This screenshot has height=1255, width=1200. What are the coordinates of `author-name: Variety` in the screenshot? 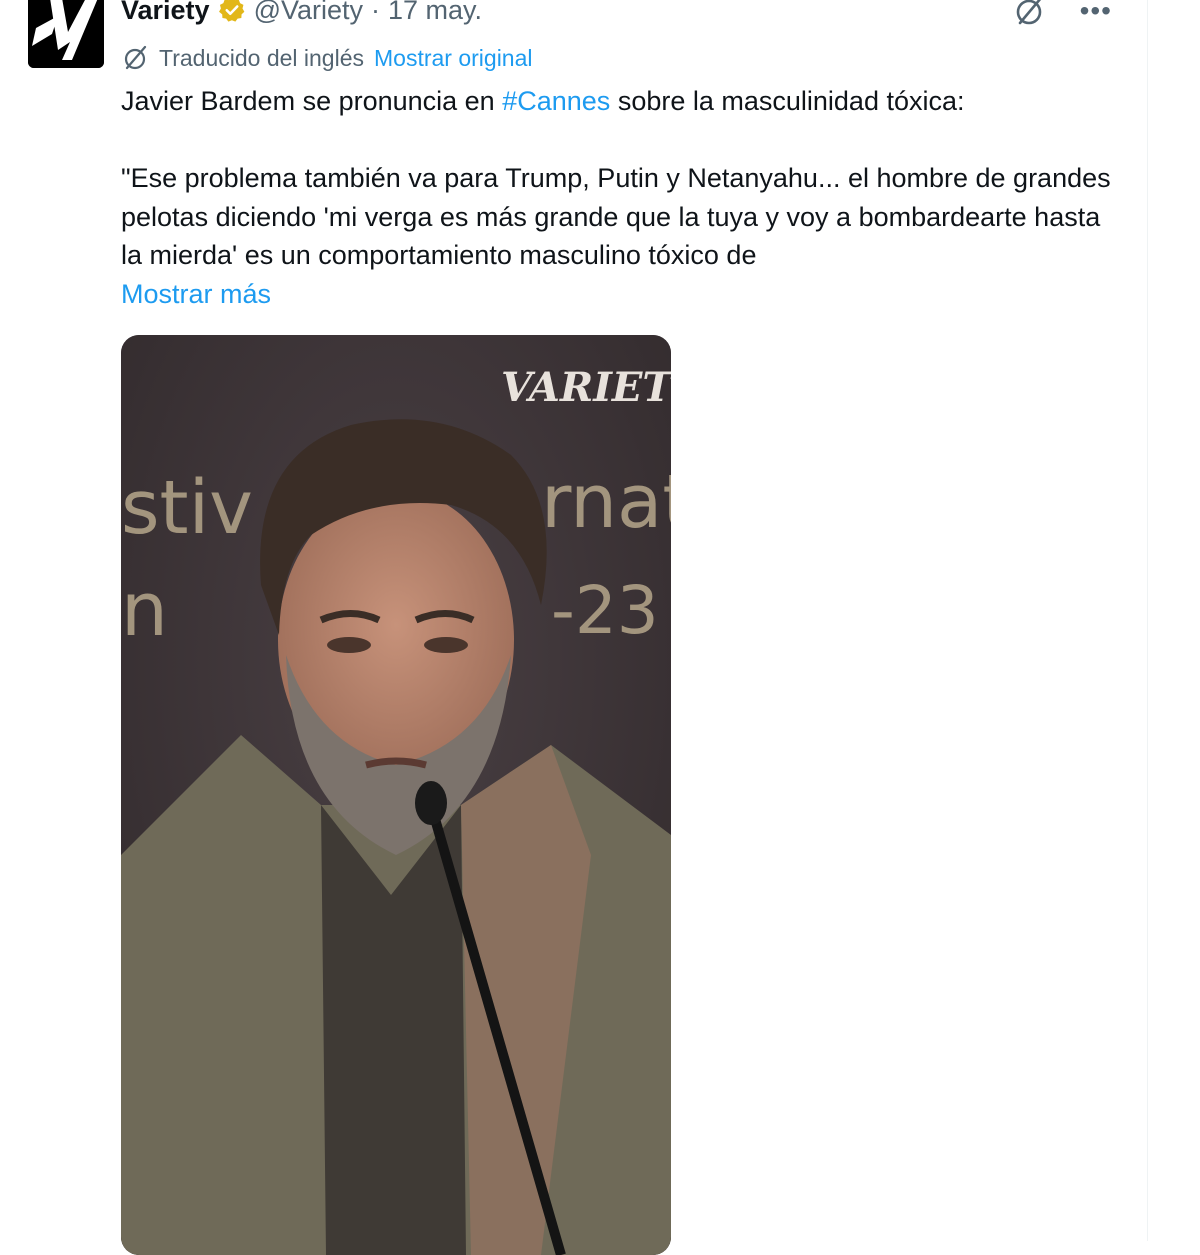 It's located at (165, 13).